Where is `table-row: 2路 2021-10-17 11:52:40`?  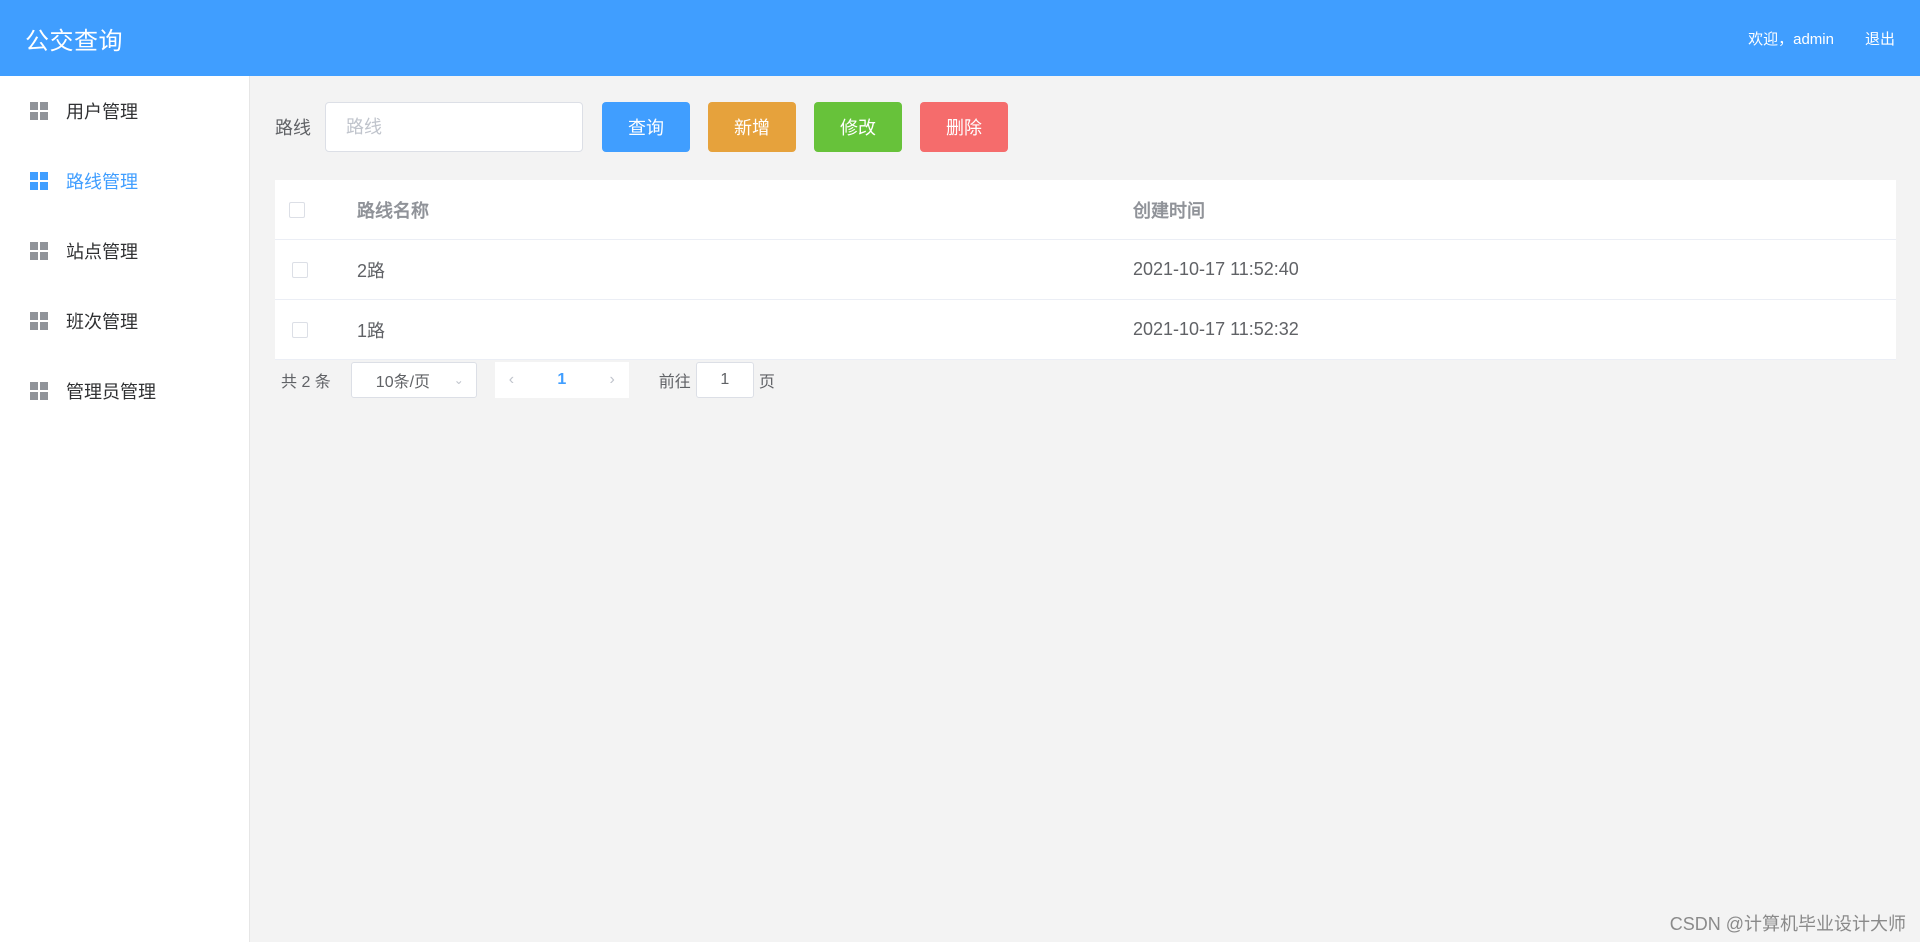 table-row: 2路 2021-10-17 11:52:40 is located at coordinates (1085, 270).